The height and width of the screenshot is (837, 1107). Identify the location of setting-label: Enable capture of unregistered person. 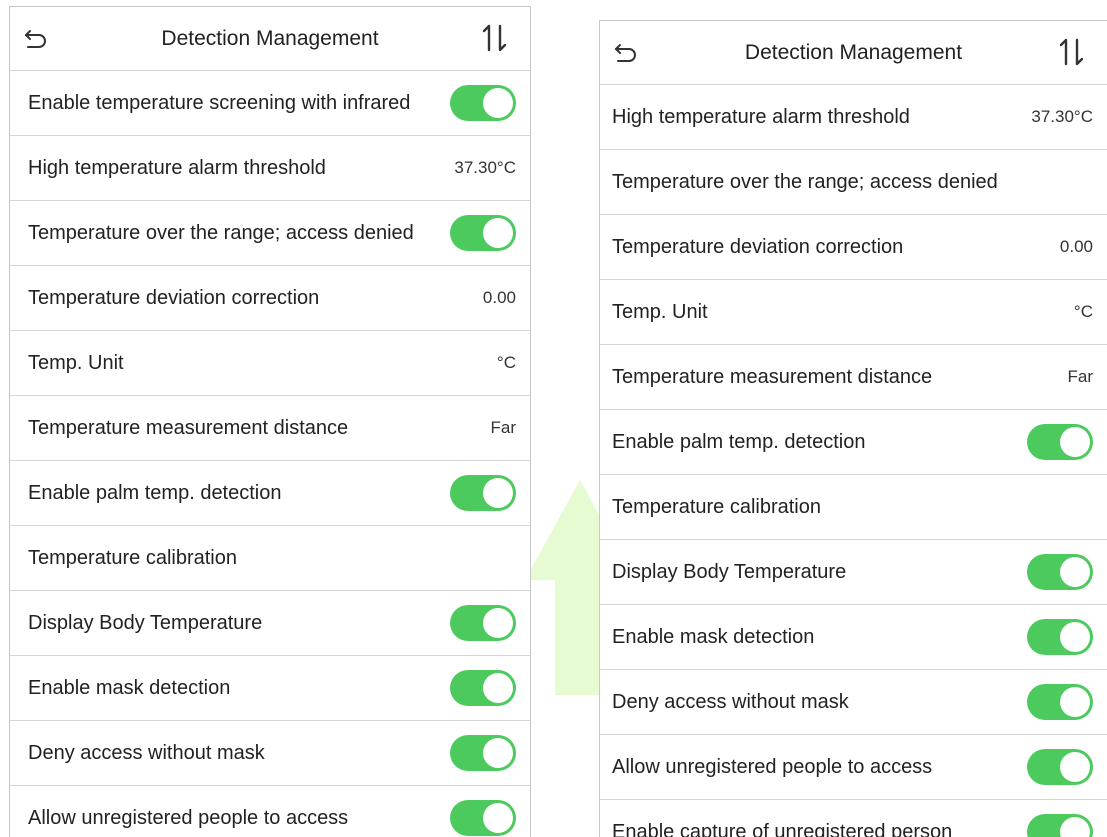
(782, 828).